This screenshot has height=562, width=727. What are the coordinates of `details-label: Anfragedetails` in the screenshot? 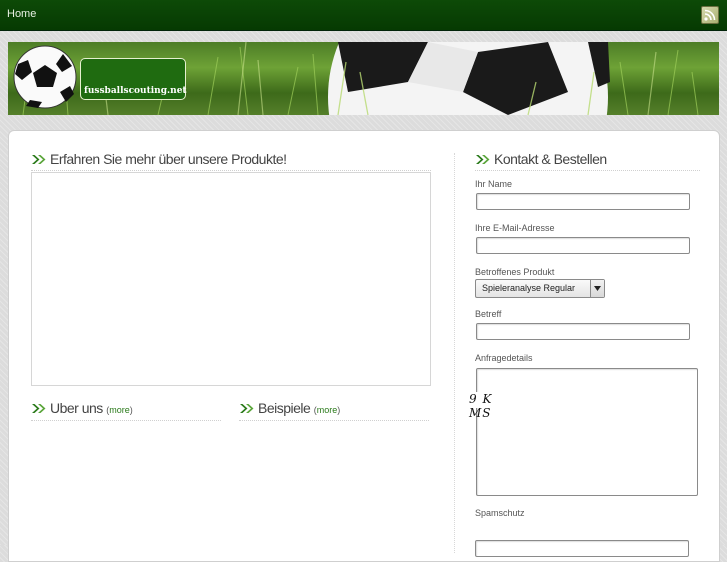 It's located at (504, 358).